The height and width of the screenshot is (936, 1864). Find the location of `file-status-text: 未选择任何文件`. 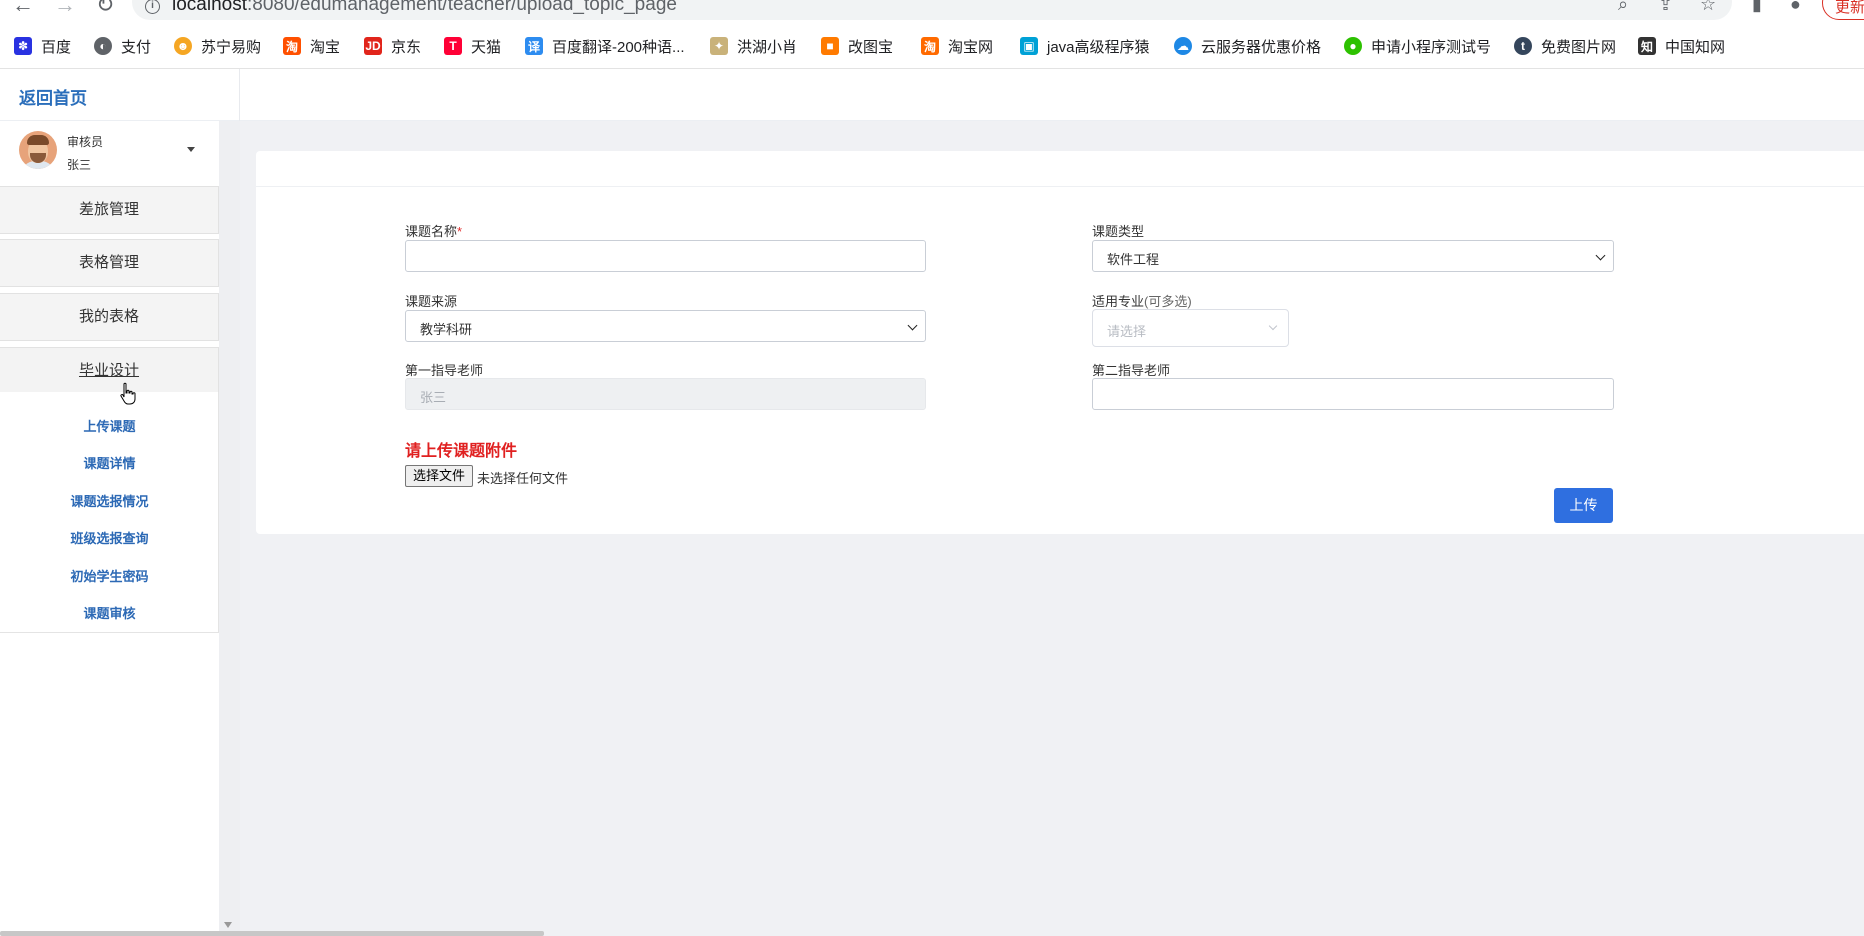

file-status-text: 未选择任何文件 is located at coordinates (523, 478).